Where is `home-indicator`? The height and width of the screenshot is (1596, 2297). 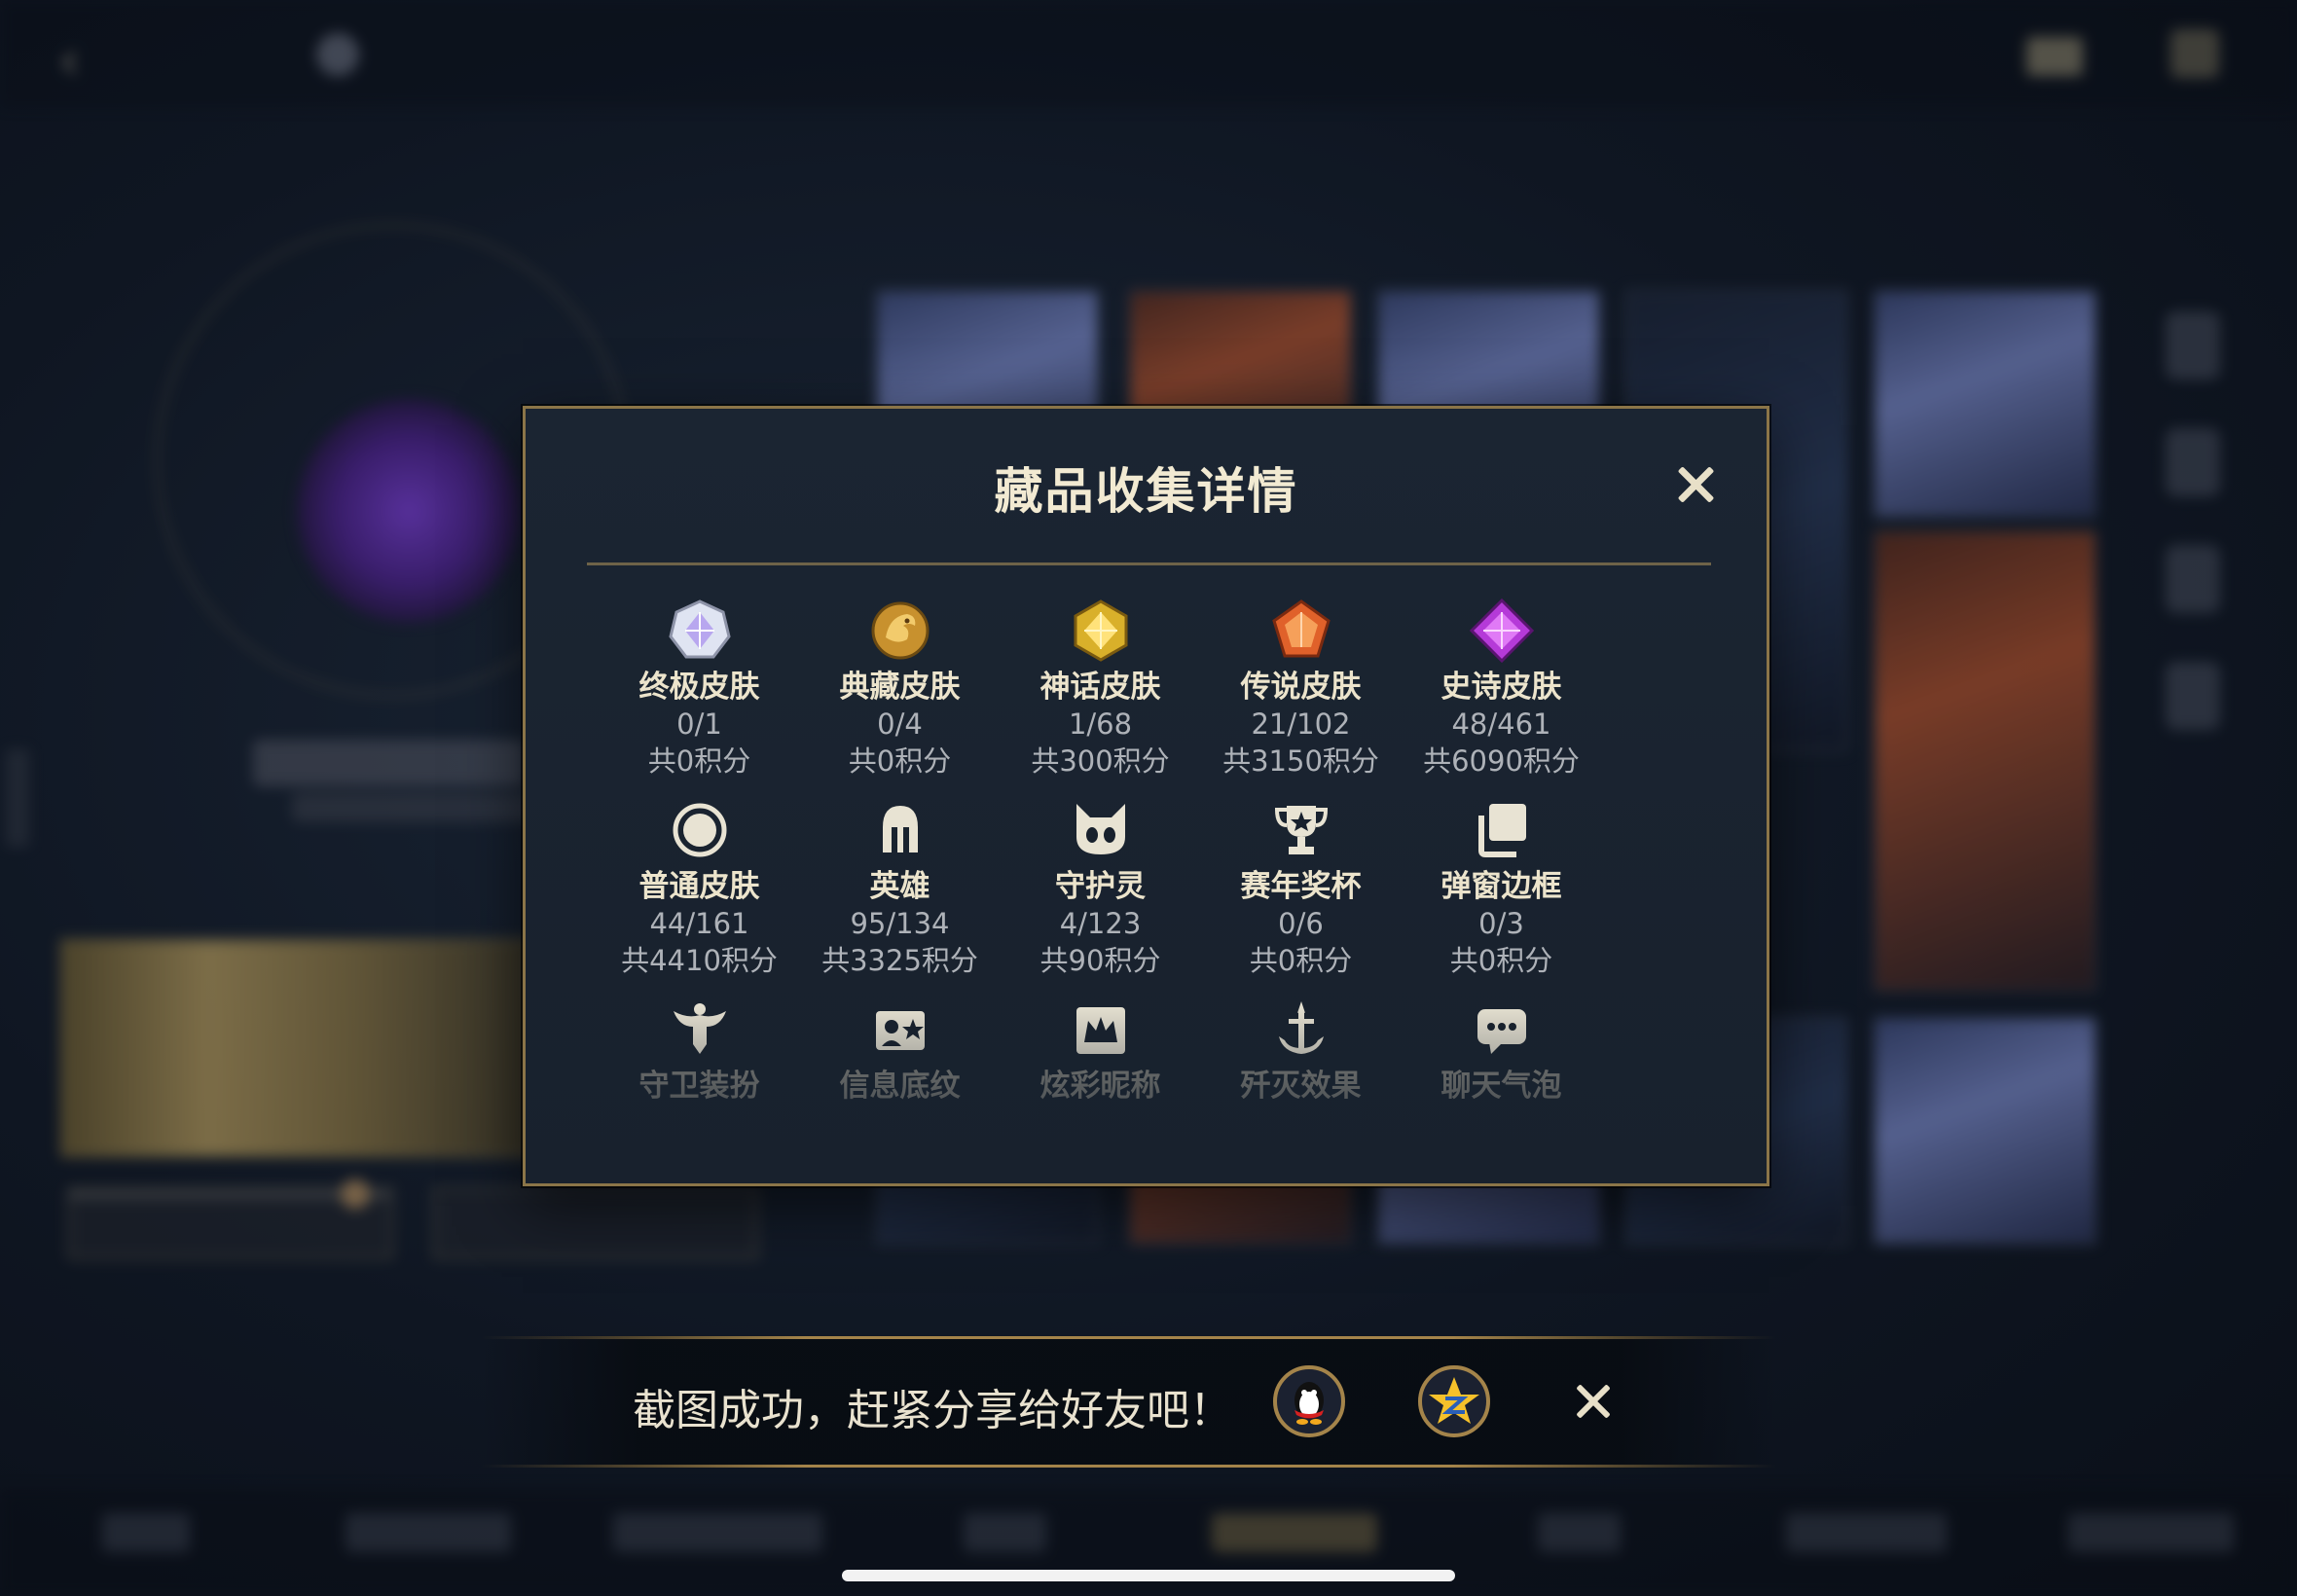 home-indicator is located at coordinates (1148, 1575).